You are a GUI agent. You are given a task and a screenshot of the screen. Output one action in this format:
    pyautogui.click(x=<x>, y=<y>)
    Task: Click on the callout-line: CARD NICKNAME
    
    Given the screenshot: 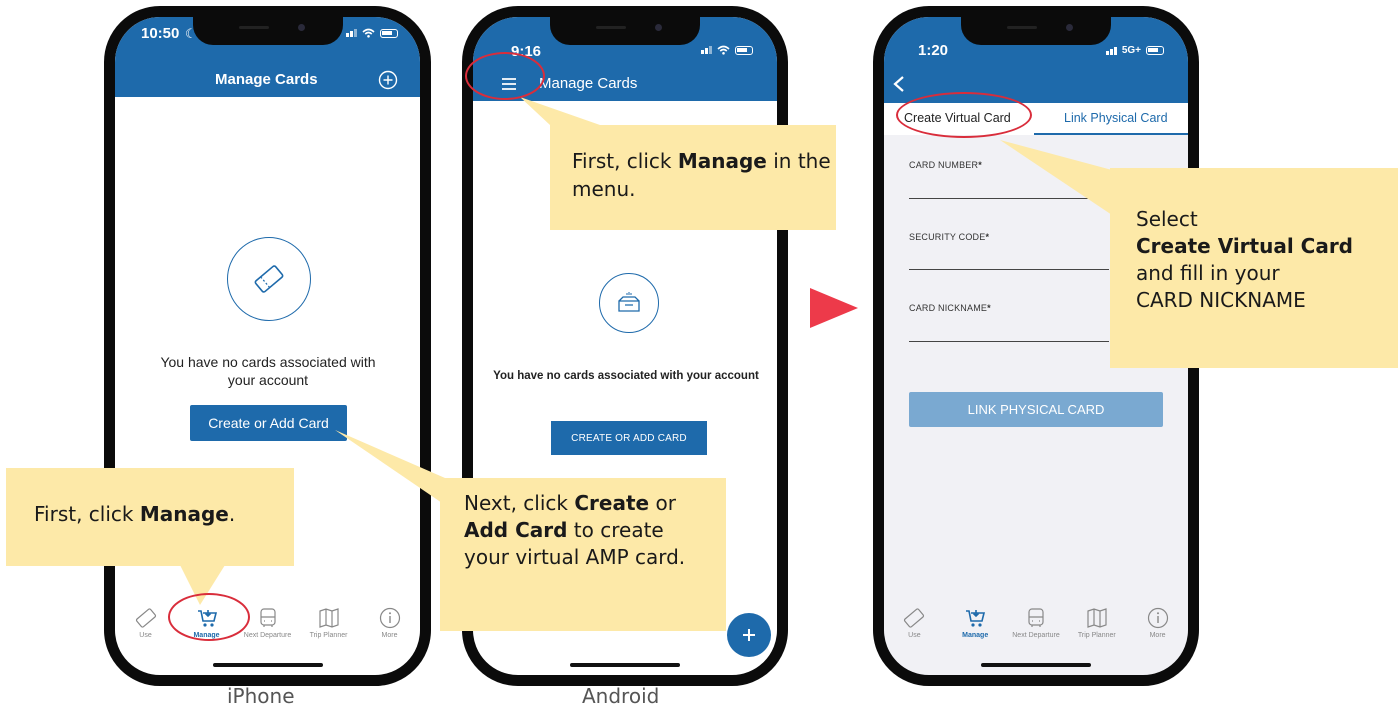 What is the action you would take?
    pyautogui.click(x=1221, y=300)
    